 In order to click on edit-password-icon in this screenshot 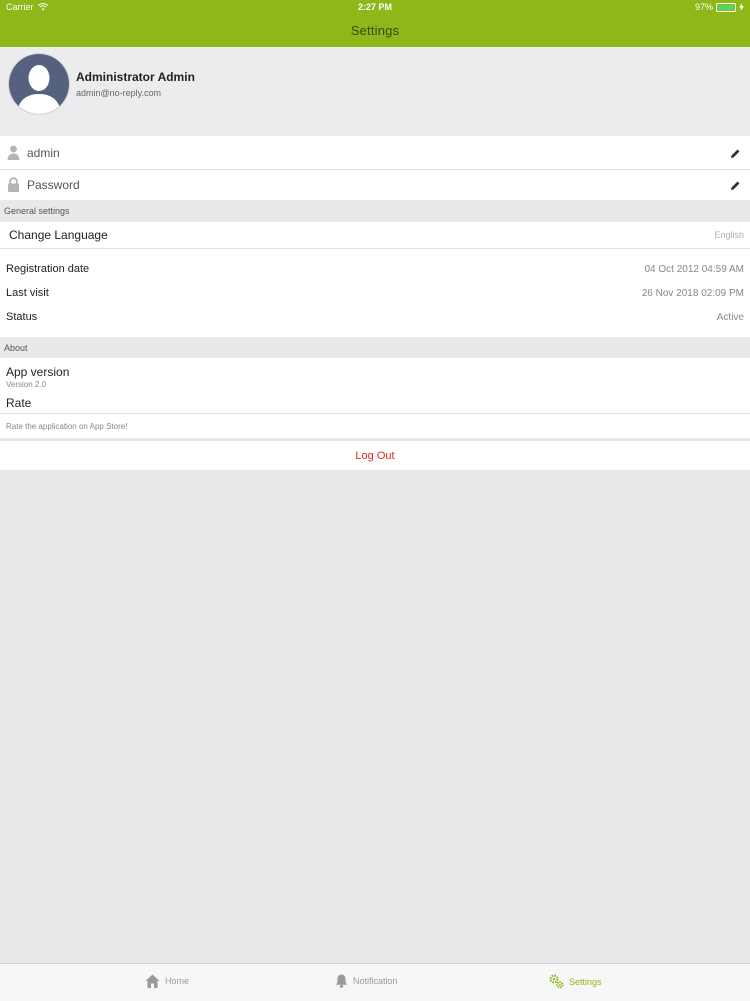, I will do `click(735, 185)`.